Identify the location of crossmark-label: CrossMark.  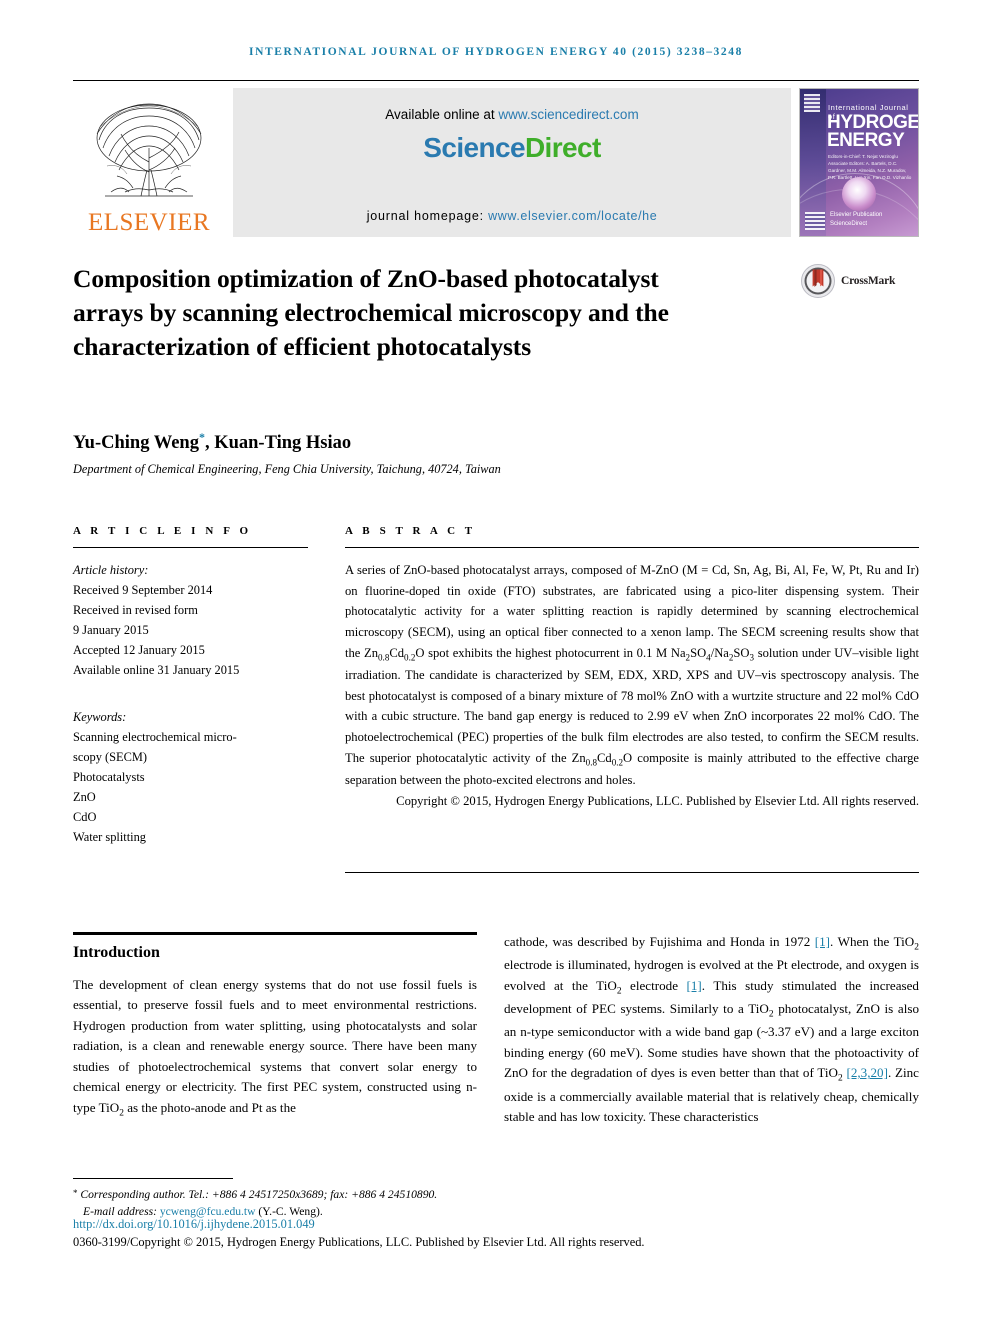
(868, 281).